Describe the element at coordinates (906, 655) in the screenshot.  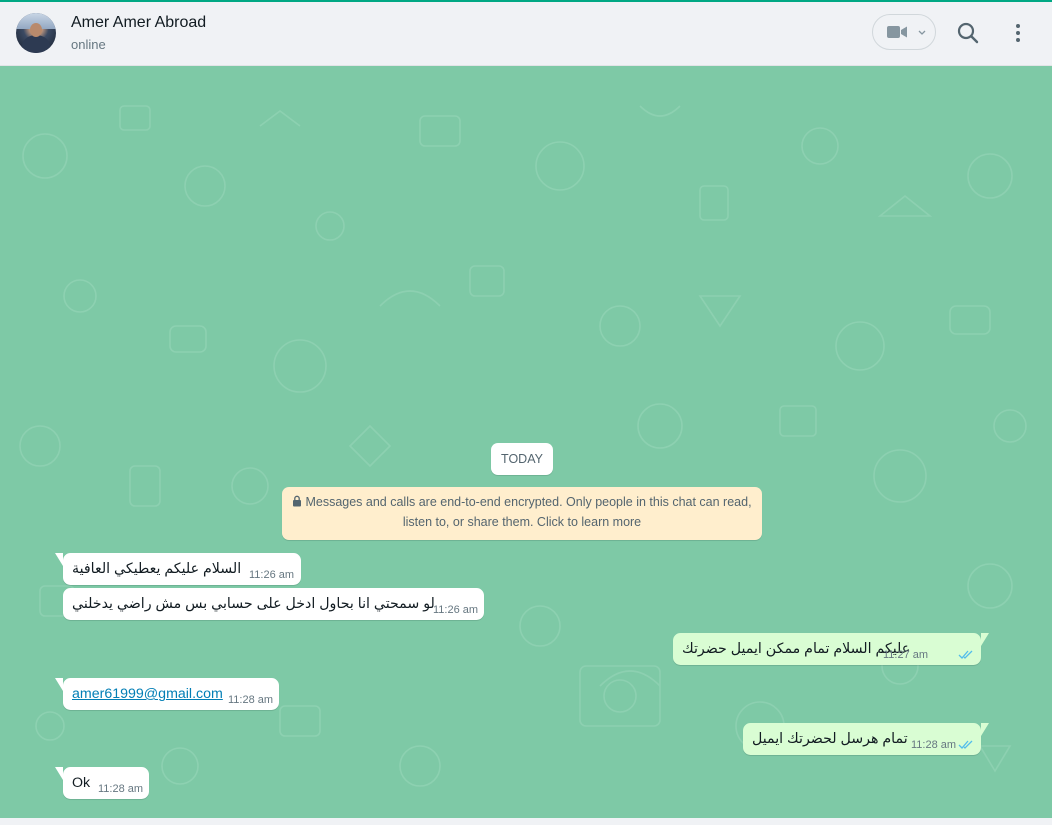
I see `message-time: 11:27 am` at that location.